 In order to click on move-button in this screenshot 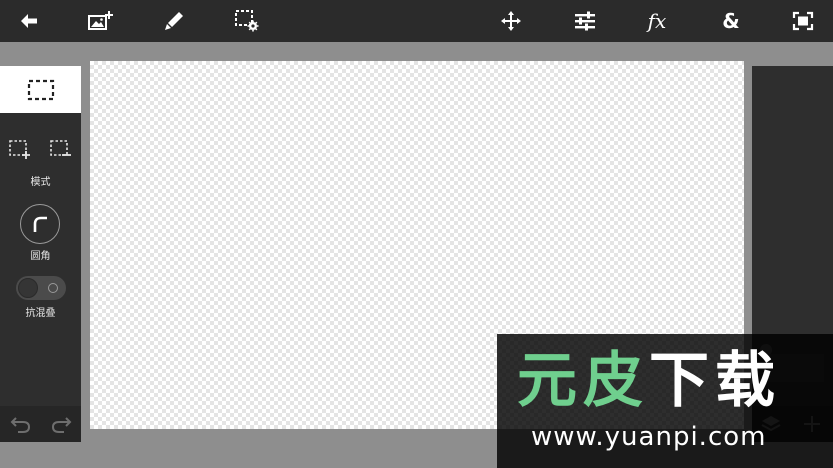, I will do `click(511, 21)`.